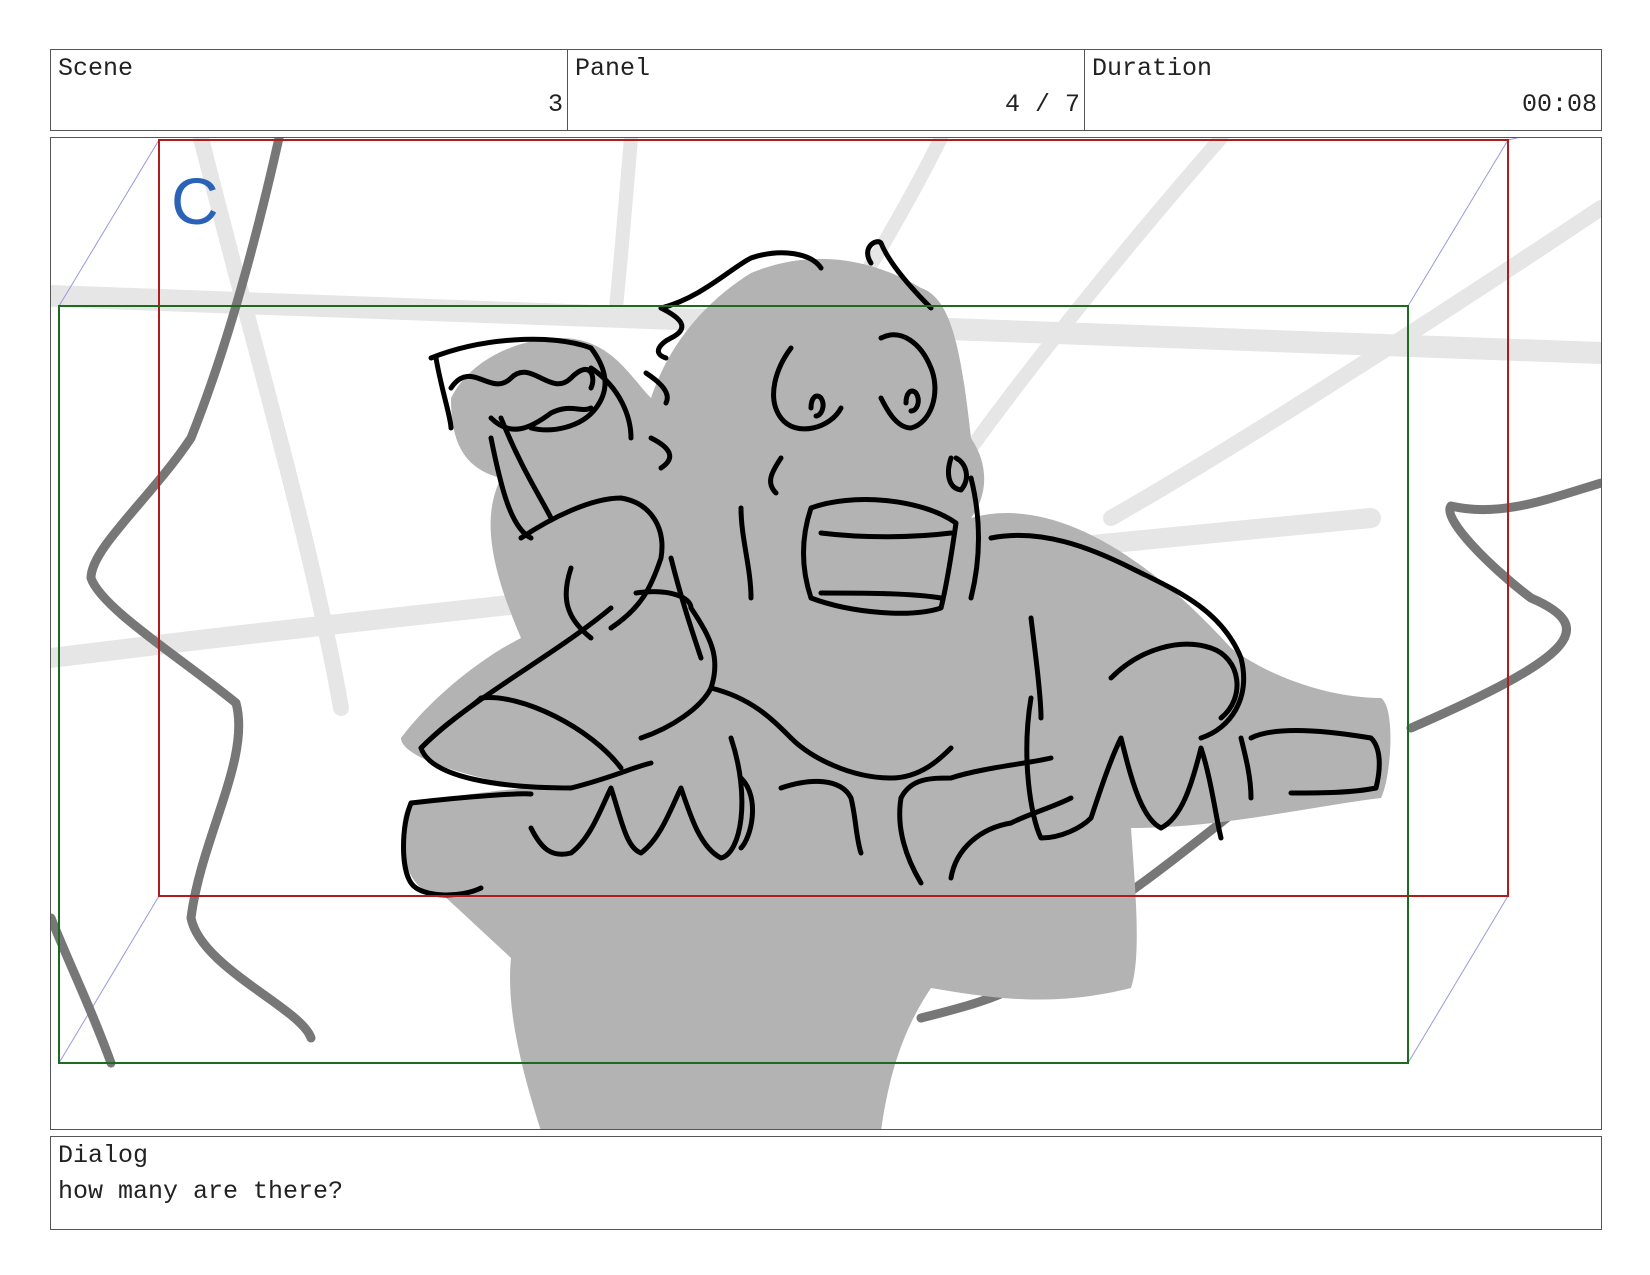 This screenshot has height=1275, width=1650. What do you see at coordinates (1342, 90) in the screenshot?
I see `duration-cell: Duration 00:08` at bounding box center [1342, 90].